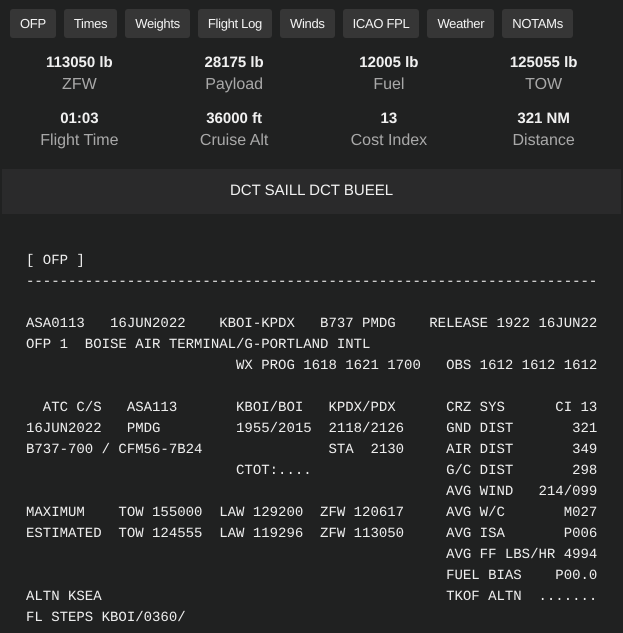 This screenshot has height=633, width=623. I want to click on tab-button: Winds, so click(307, 23).